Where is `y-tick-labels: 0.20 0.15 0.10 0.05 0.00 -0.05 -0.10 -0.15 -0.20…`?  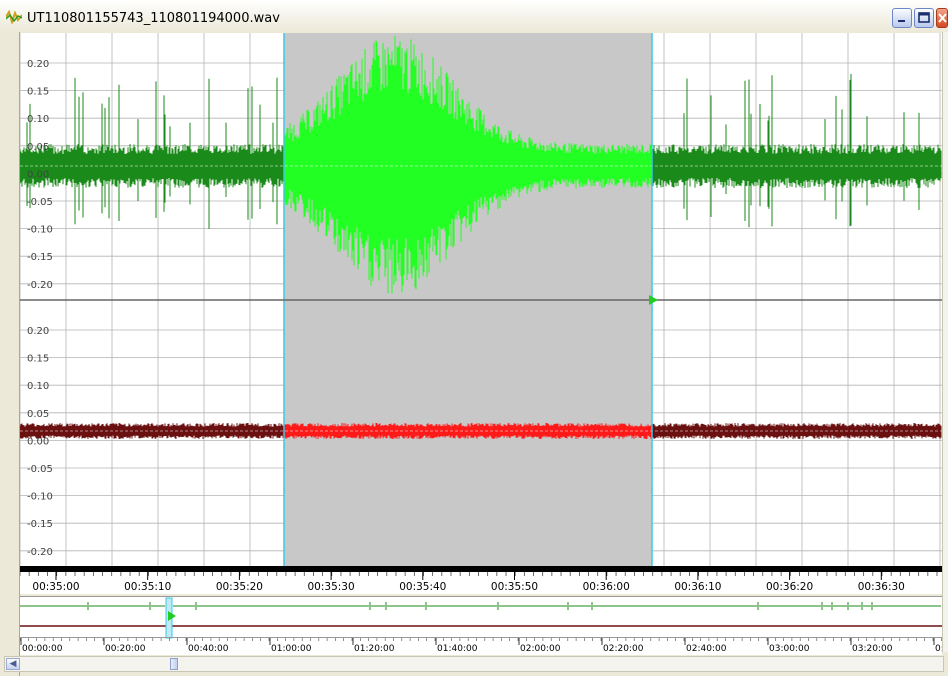 y-tick-labels: 0.20 0.15 0.10 0.05 0.00 -0.05 -0.10 -0.15 -0.20… is located at coordinates (40, 308).